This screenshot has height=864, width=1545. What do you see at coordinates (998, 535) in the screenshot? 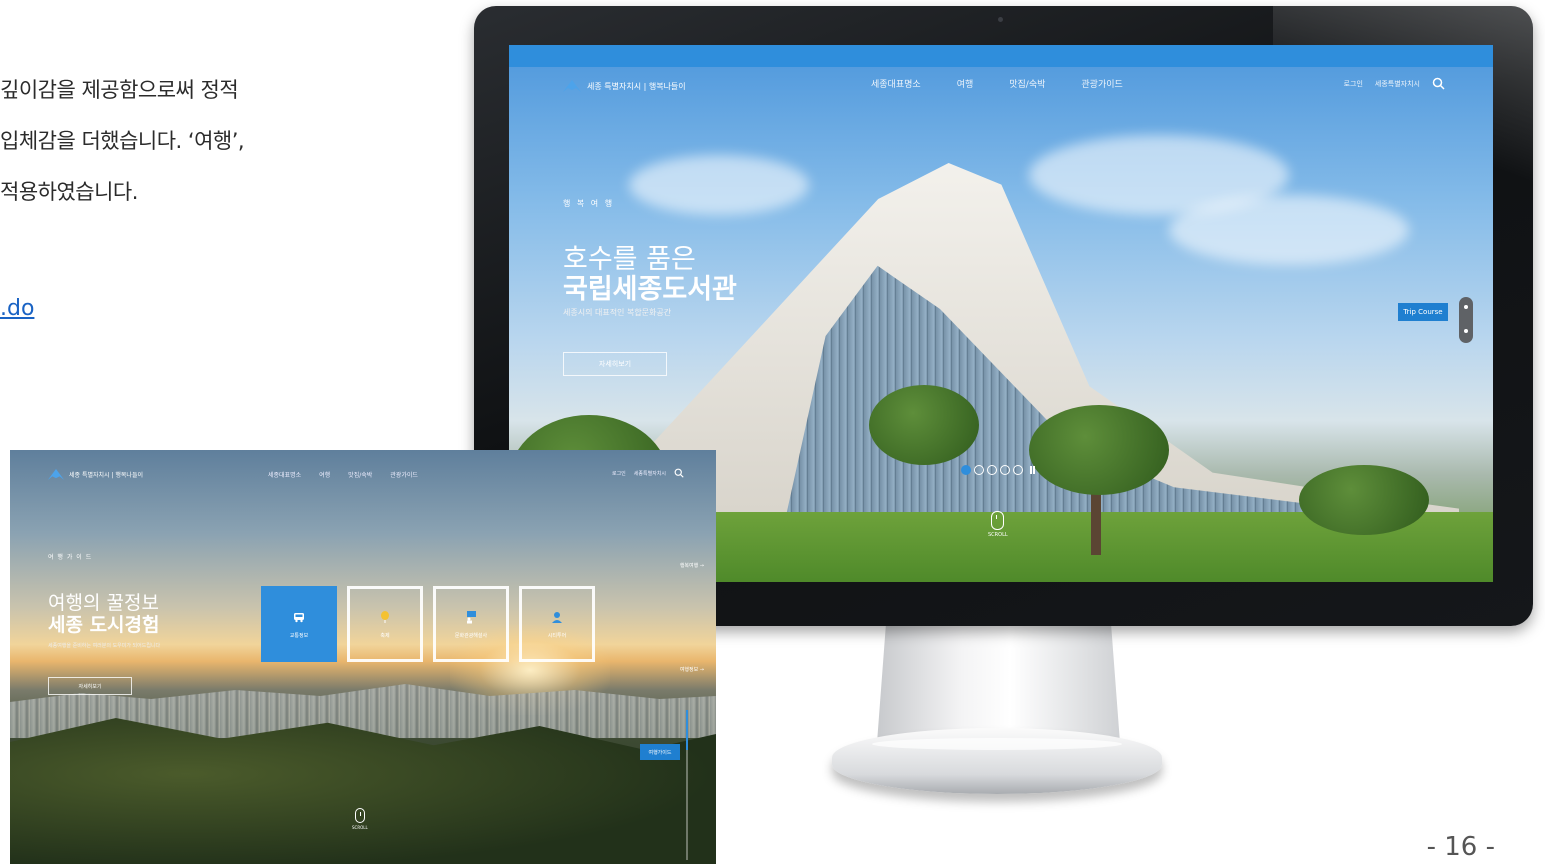
I see `scroll-label: SCROLL` at bounding box center [998, 535].